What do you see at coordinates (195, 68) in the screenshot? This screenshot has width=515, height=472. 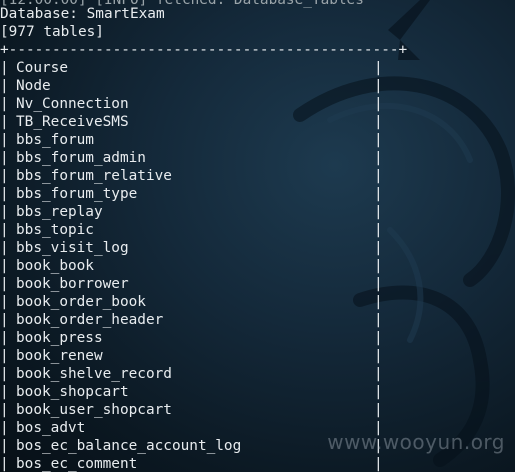 I see `table-row: | Course |` at bounding box center [195, 68].